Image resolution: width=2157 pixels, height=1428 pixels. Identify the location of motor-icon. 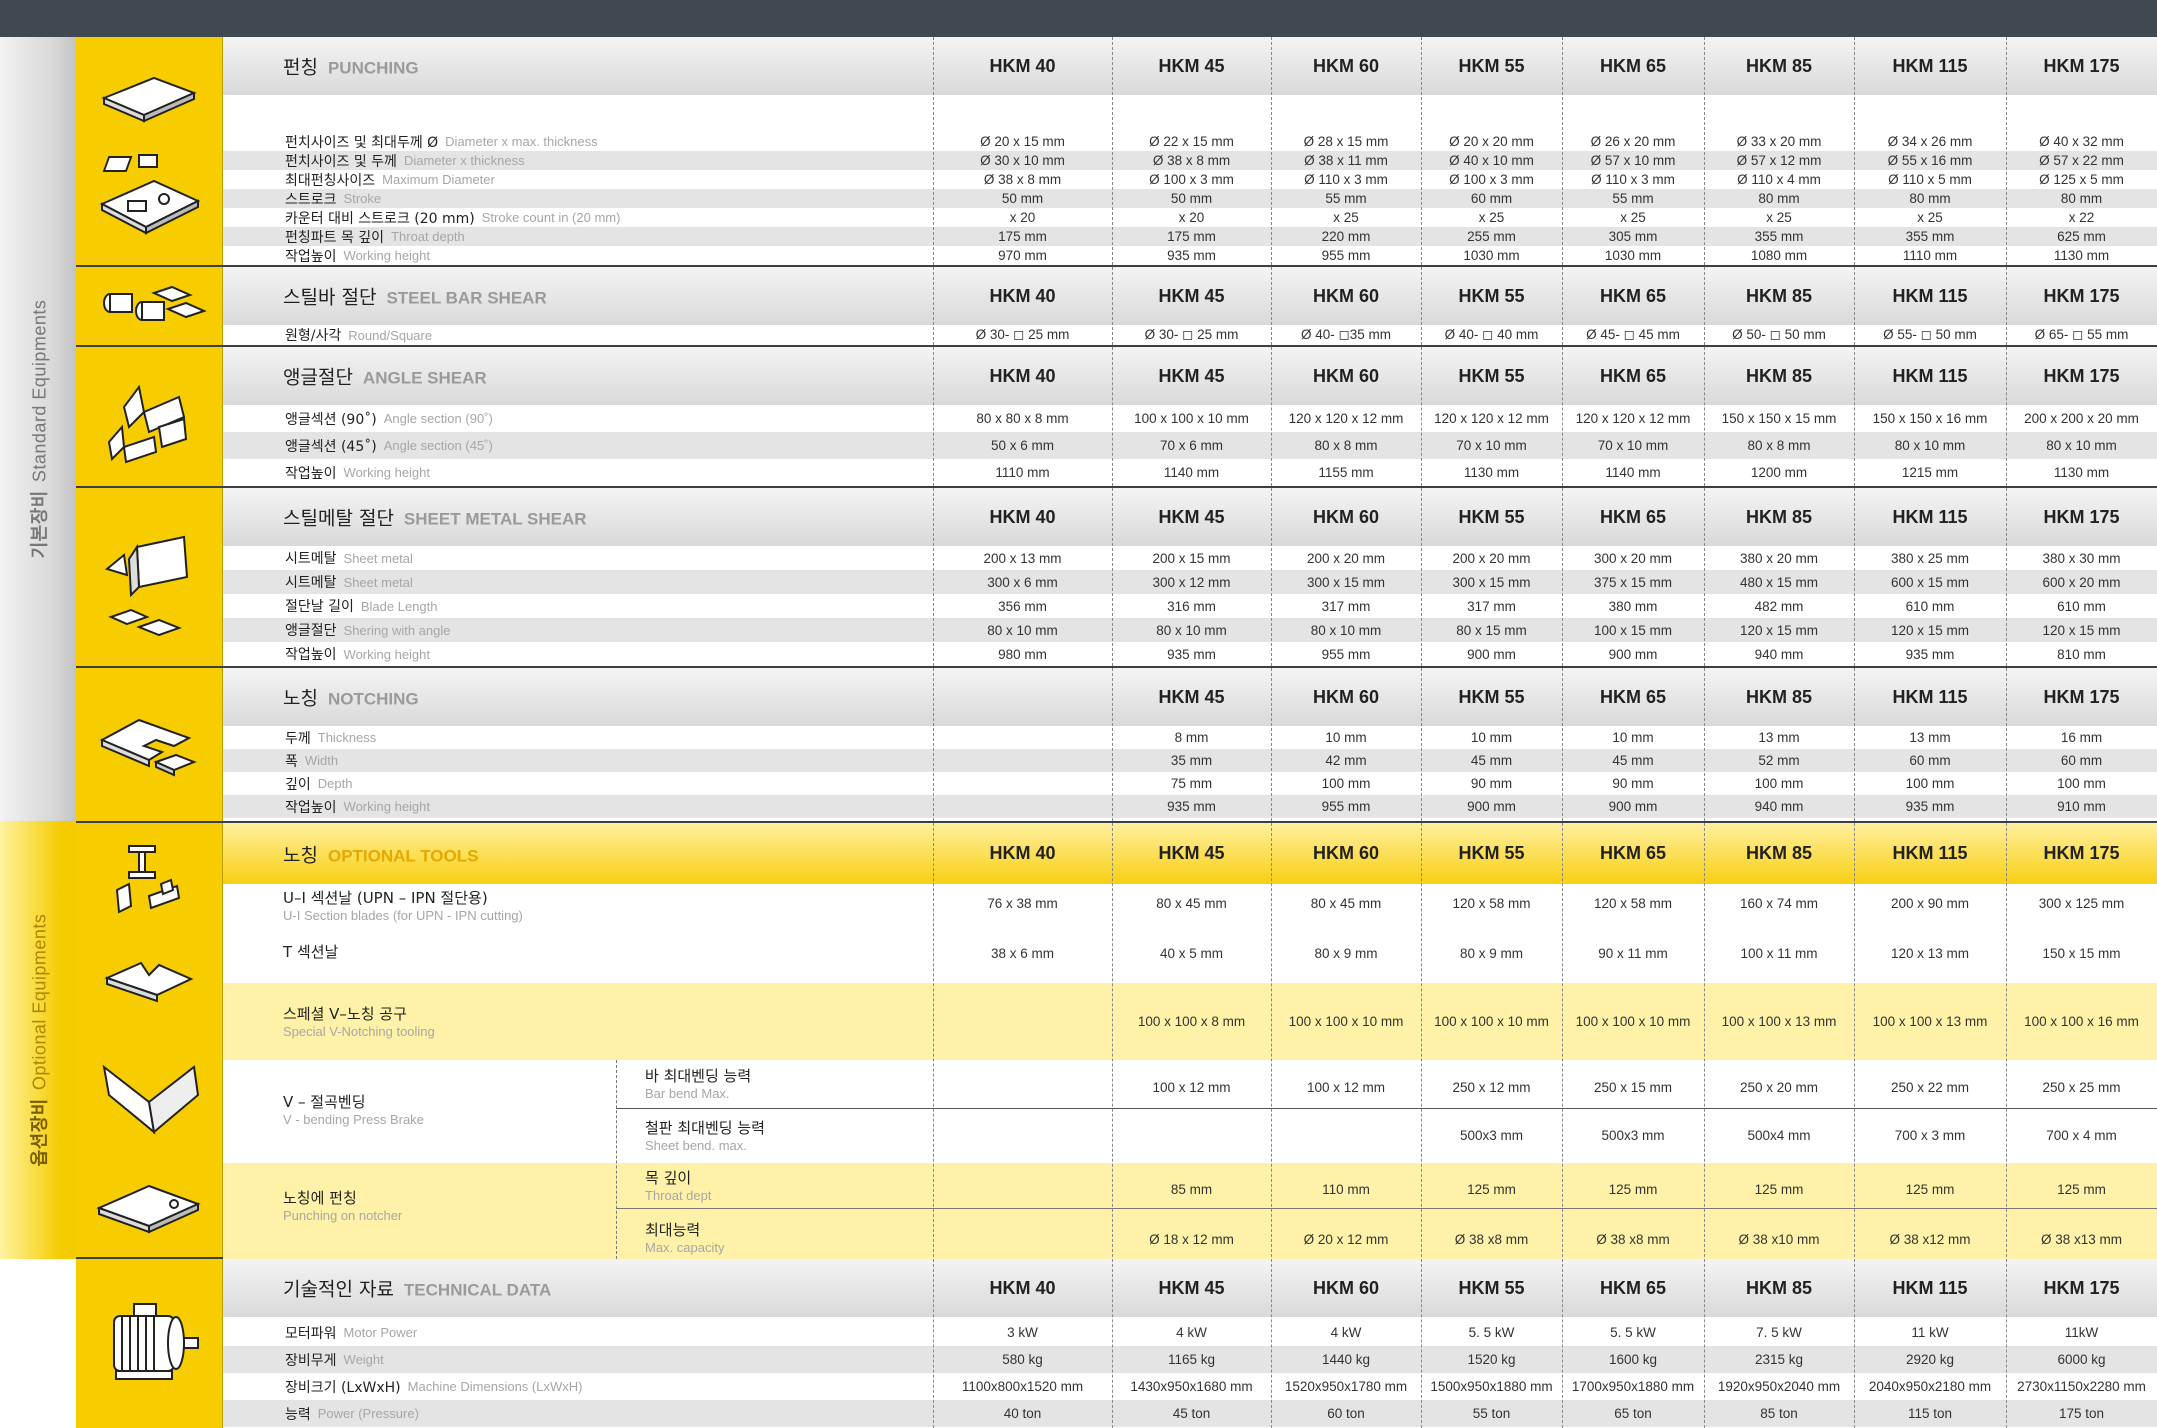
(156, 1341).